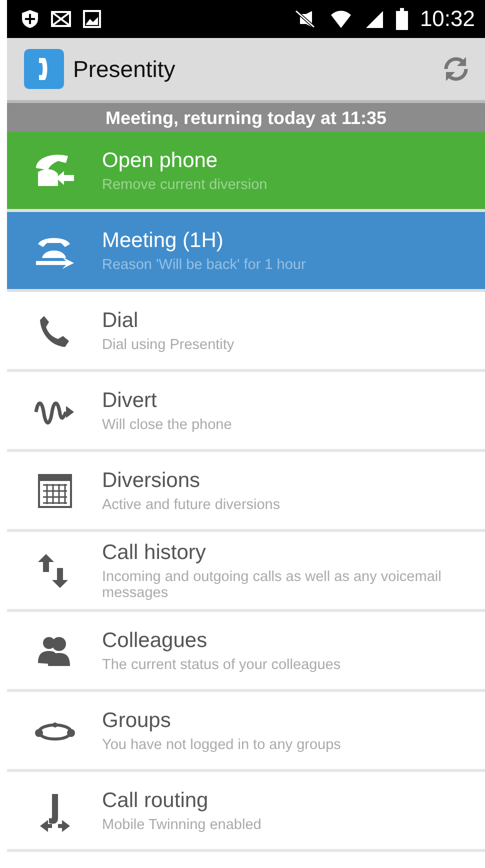 The width and height of the screenshot is (485, 868). What do you see at coordinates (221, 664) in the screenshot?
I see `item-subtitle: The current status of your colleagues` at bounding box center [221, 664].